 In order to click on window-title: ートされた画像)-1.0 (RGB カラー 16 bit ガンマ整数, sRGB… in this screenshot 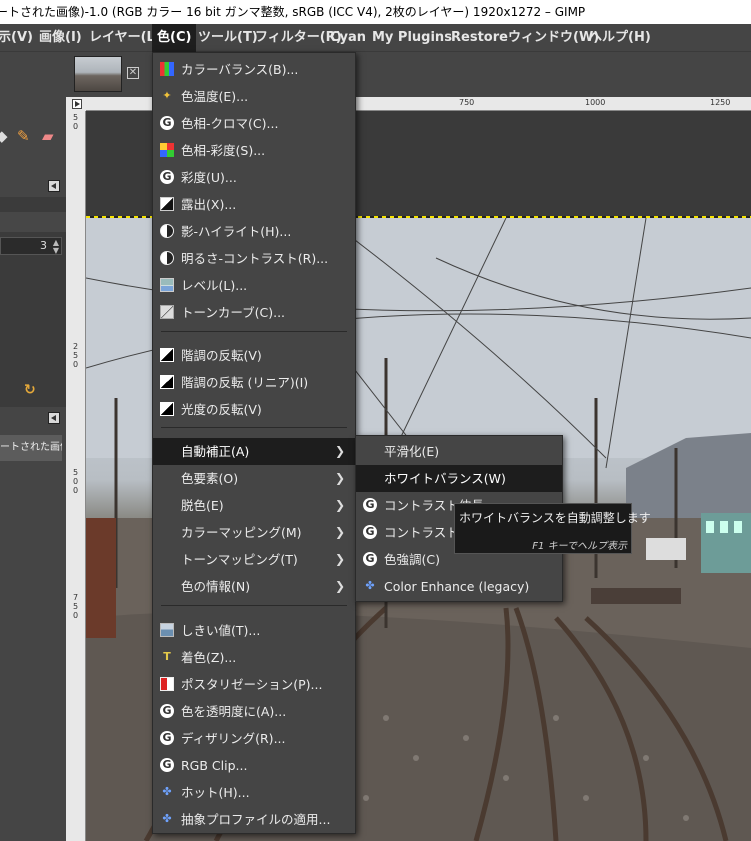, I will do `click(293, 12)`.